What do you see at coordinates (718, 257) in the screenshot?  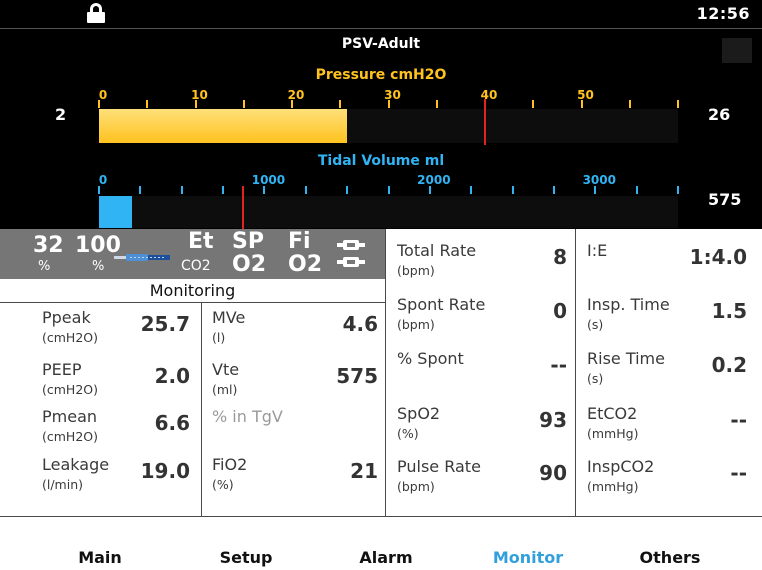 I see `param-value: 1:4.0` at bounding box center [718, 257].